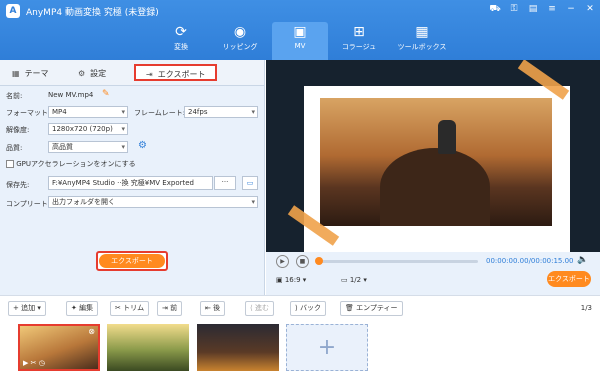 The image size is (600, 390). I want to click on mv-icon: ▣, so click(300, 32).